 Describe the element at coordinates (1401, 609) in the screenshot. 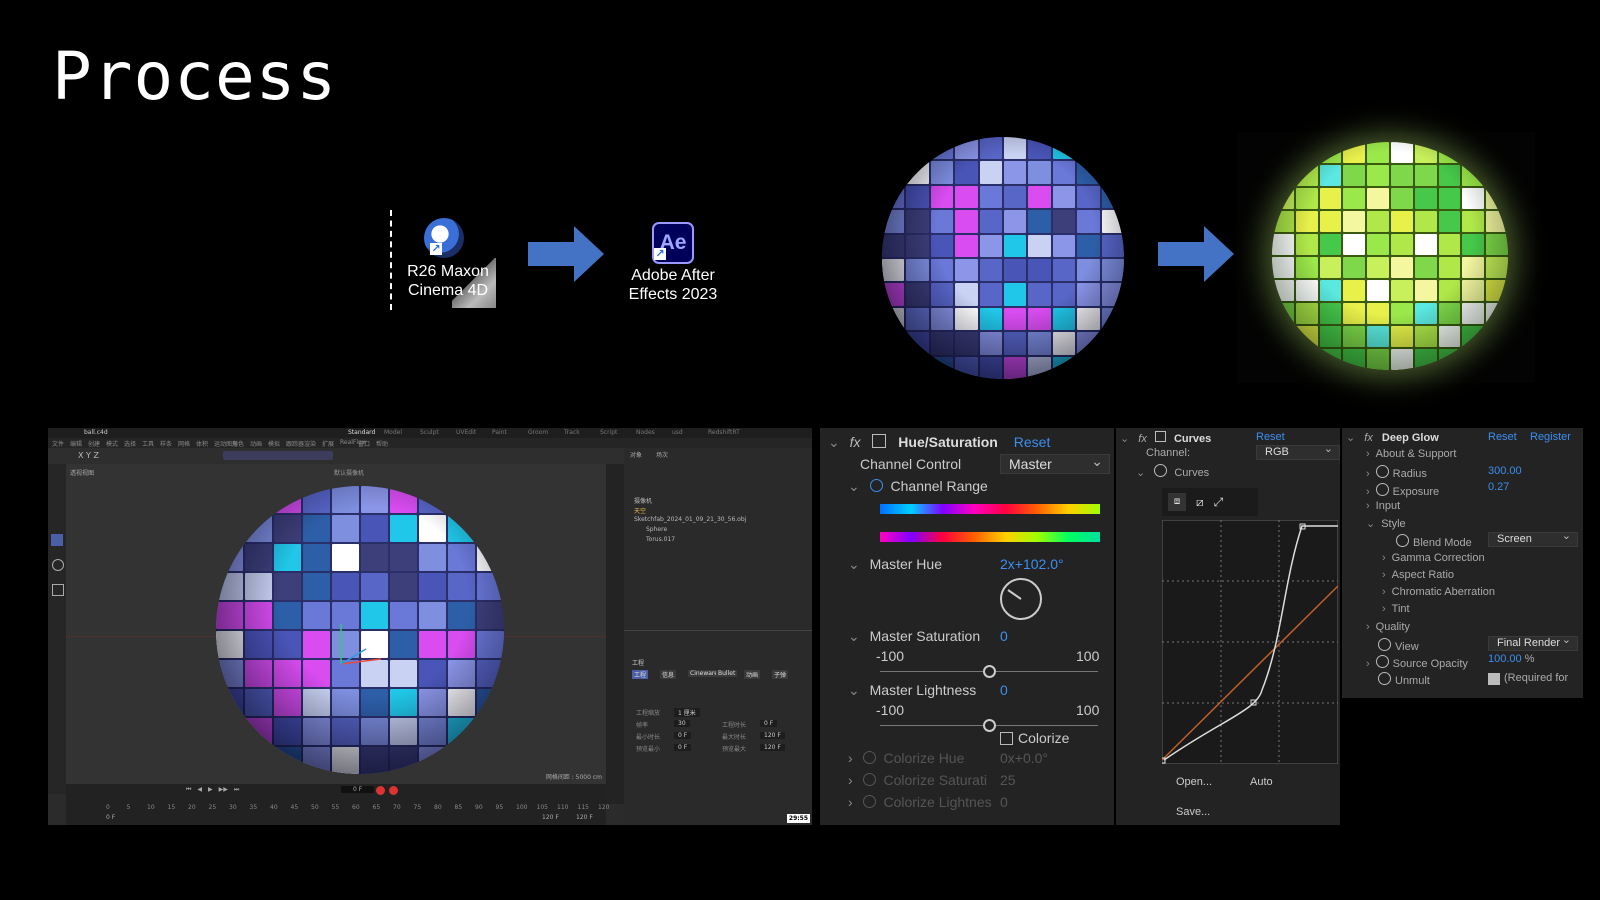

I see `tint-group: Tint` at that location.